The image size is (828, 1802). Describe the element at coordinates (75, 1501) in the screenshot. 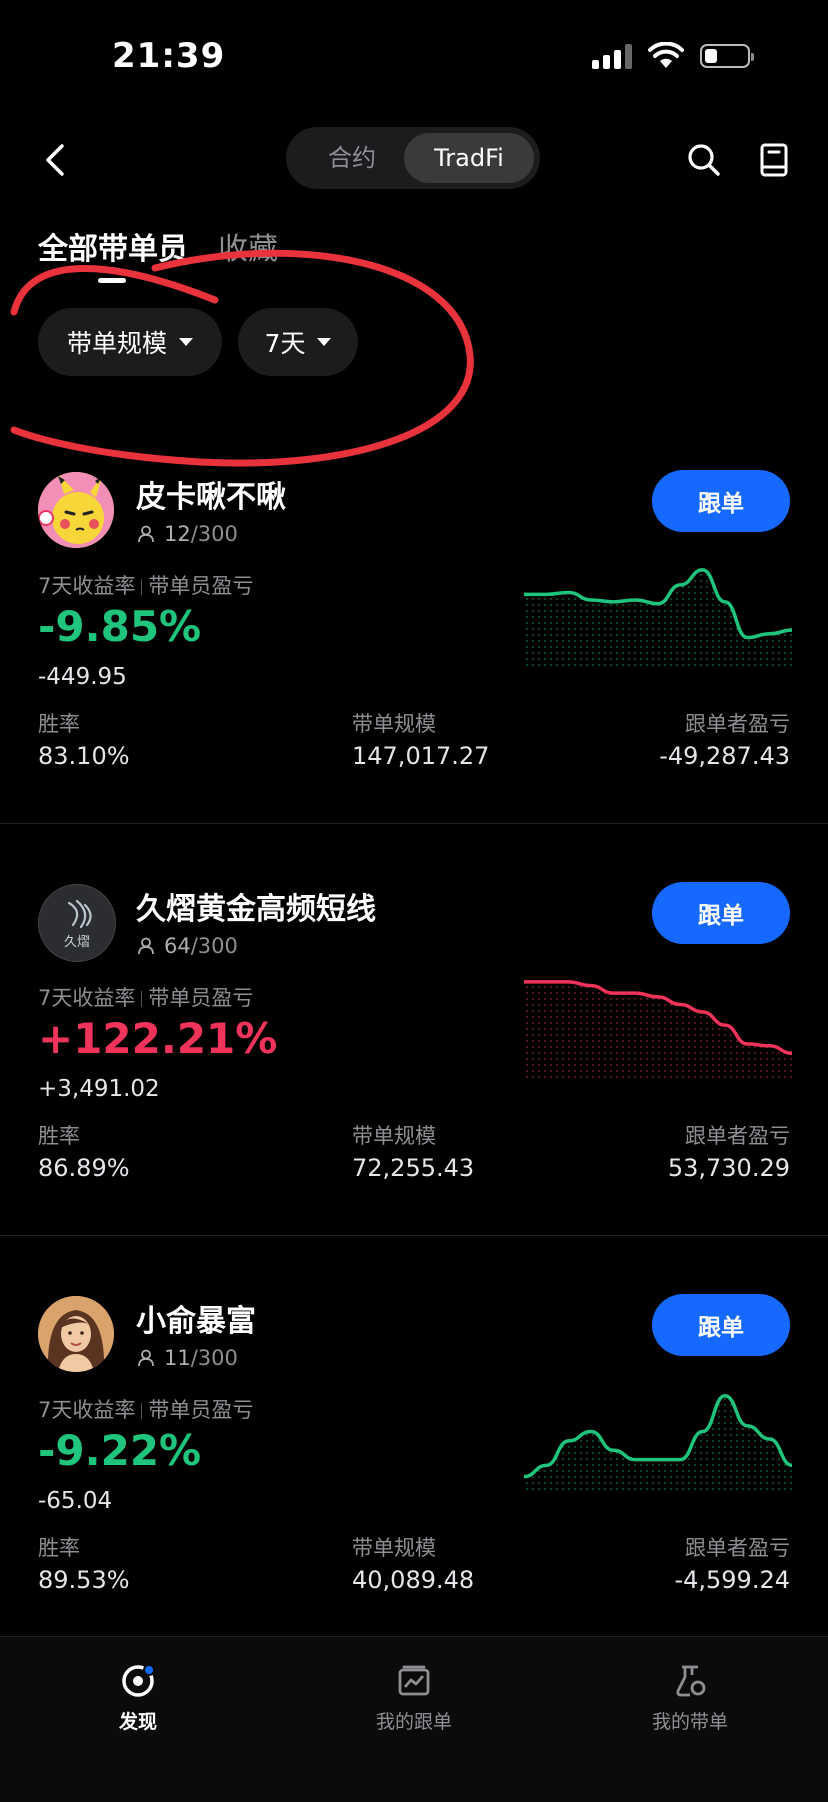

I see `trader-pnl-value: -65.04` at that location.